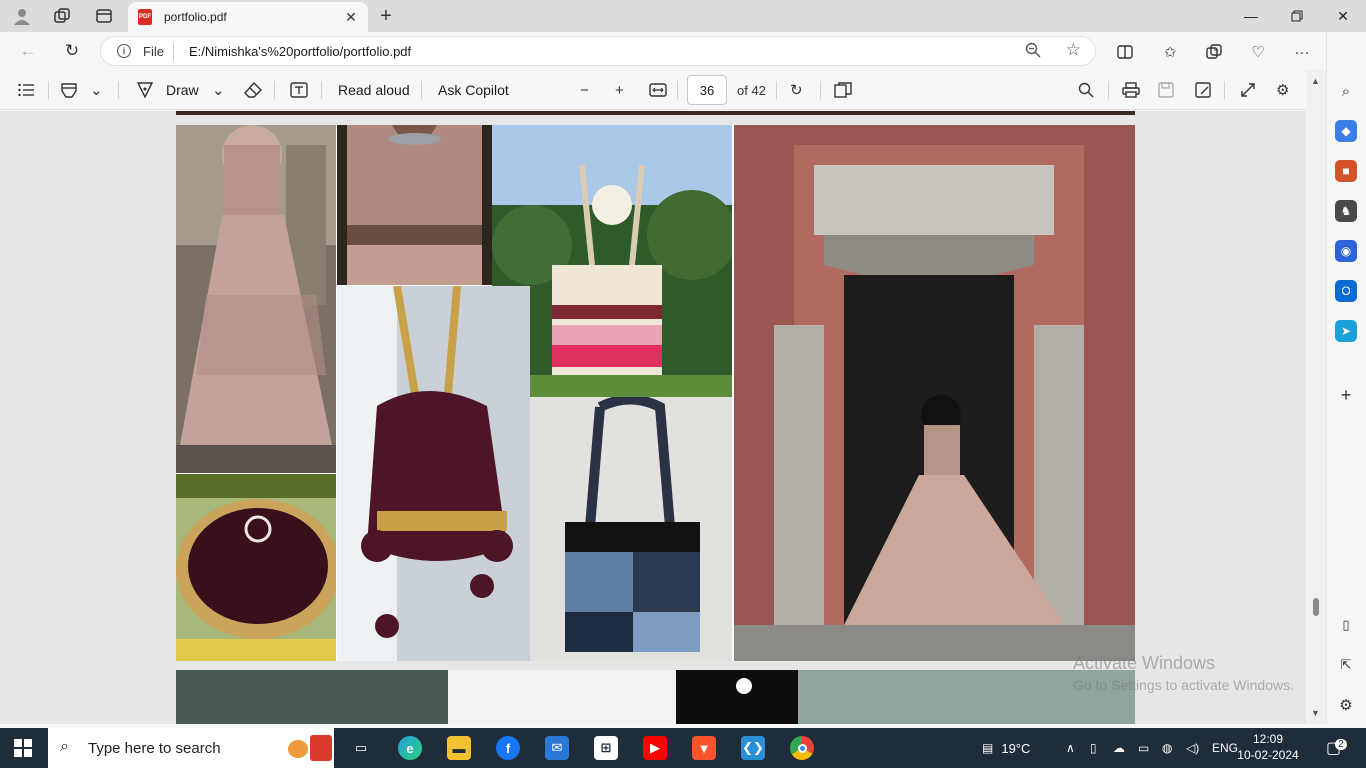 The image size is (1366, 768). Describe the element at coordinates (361, 748) in the screenshot. I see `task-view-icon: ▭` at that location.